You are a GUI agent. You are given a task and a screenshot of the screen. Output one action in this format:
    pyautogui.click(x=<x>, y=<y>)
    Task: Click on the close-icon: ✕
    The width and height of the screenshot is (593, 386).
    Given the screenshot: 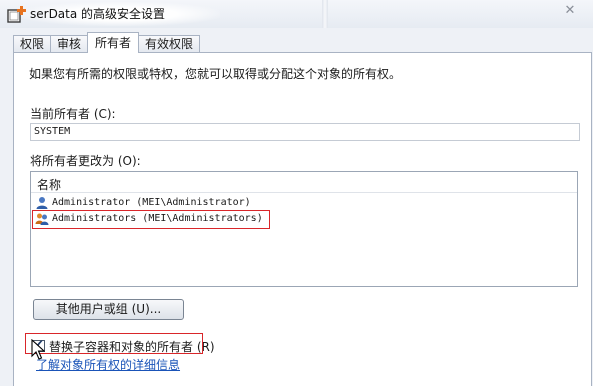 What is the action you would take?
    pyautogui.click(x=570, y=11)
    